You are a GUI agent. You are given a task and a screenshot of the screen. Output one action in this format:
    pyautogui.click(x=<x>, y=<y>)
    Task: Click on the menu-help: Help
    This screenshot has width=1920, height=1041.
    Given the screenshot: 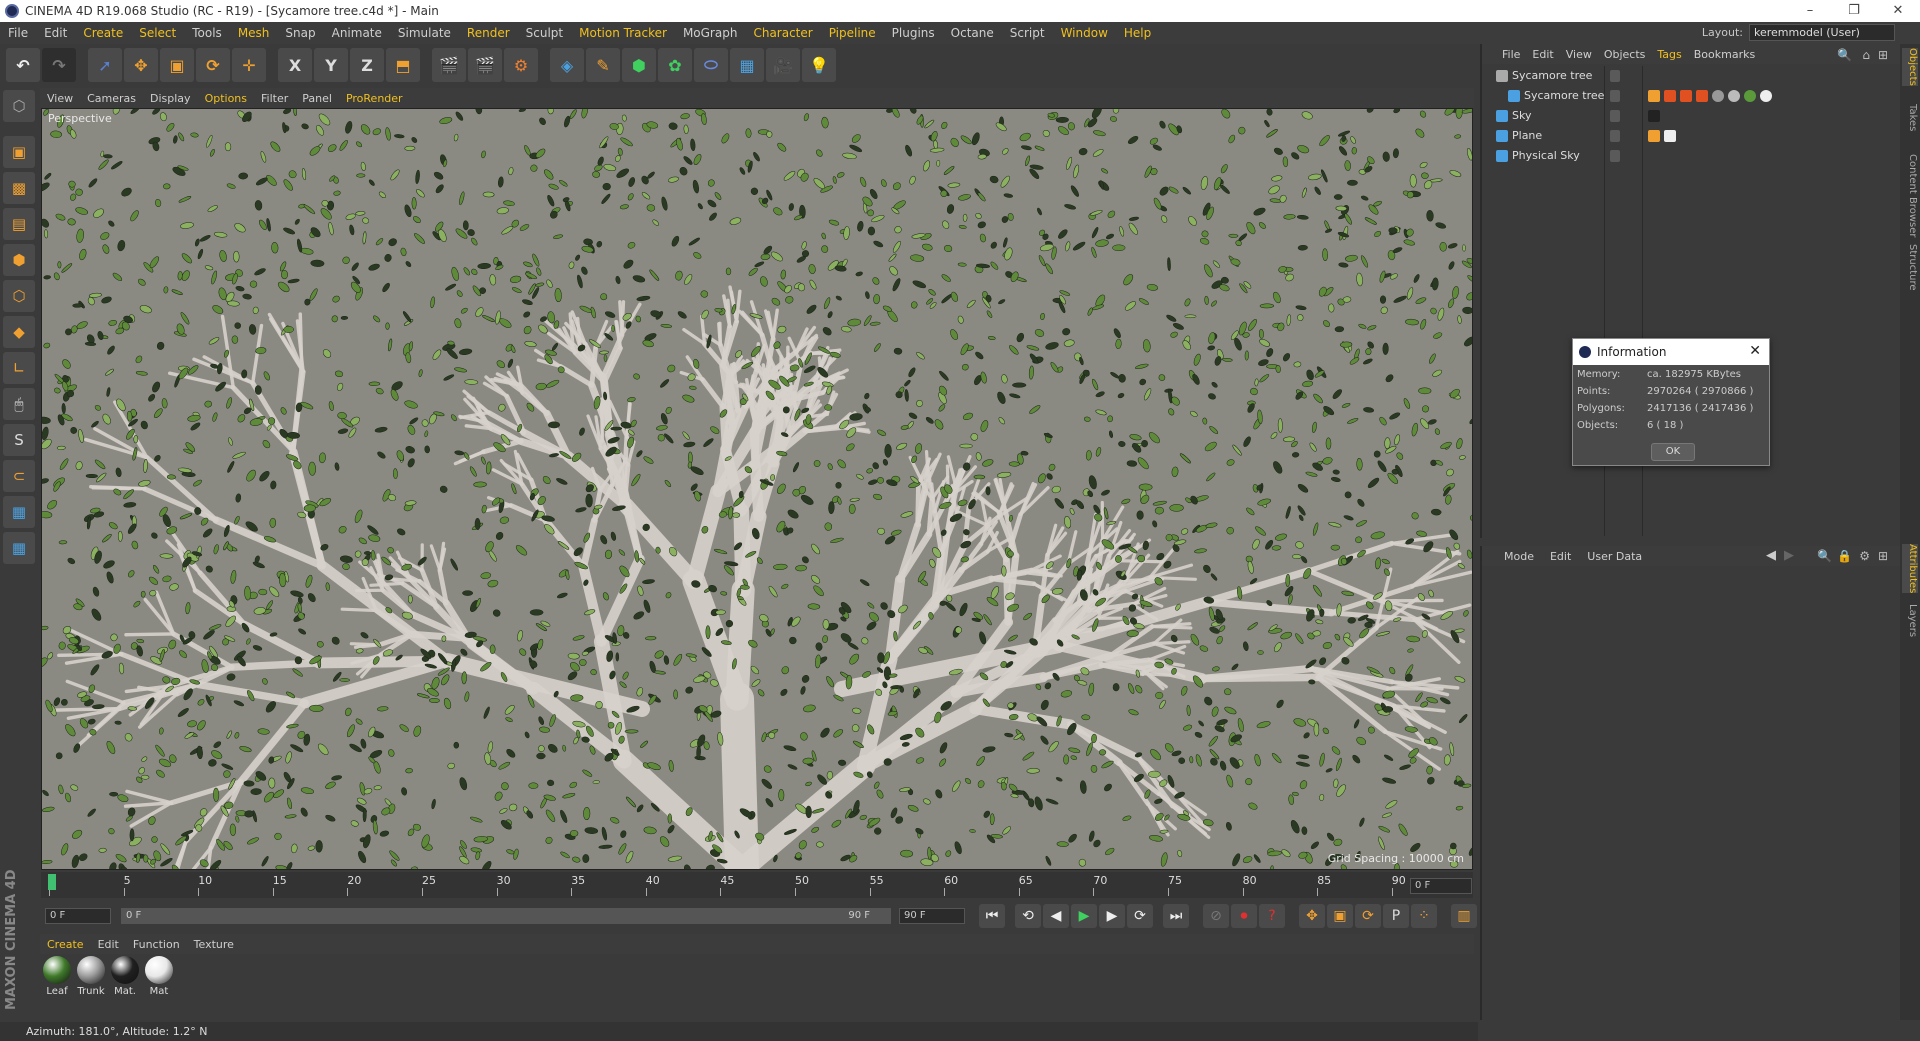 What is the action you would take?
    pyautogui.click(x=1137, y=33)
    